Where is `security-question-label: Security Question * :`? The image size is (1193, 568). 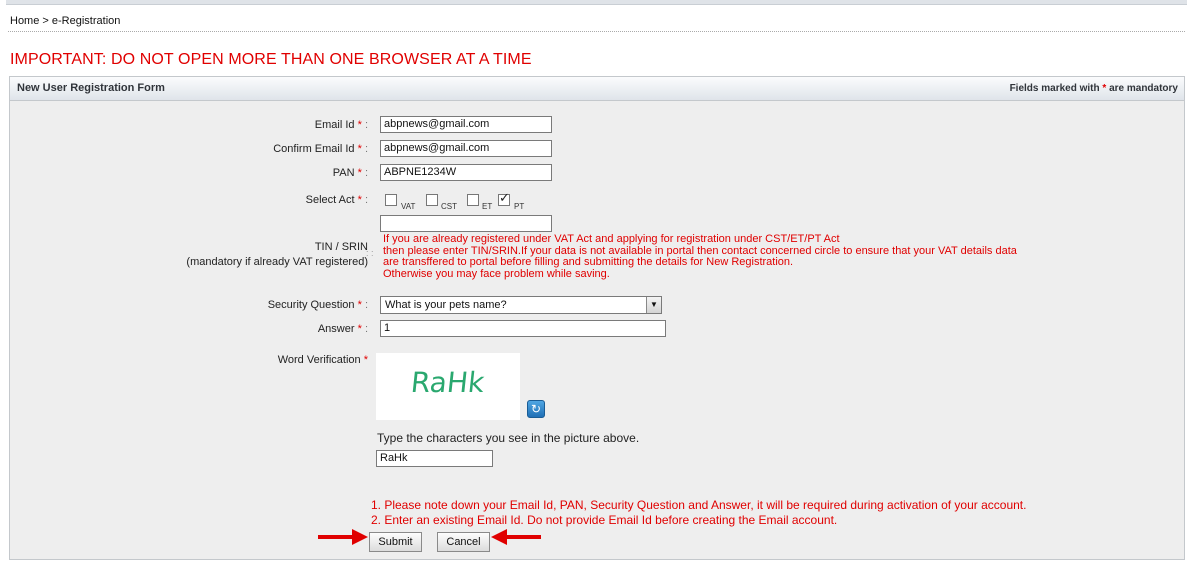
security-question-label: Security Question * : is located at coordinates (317, 305).